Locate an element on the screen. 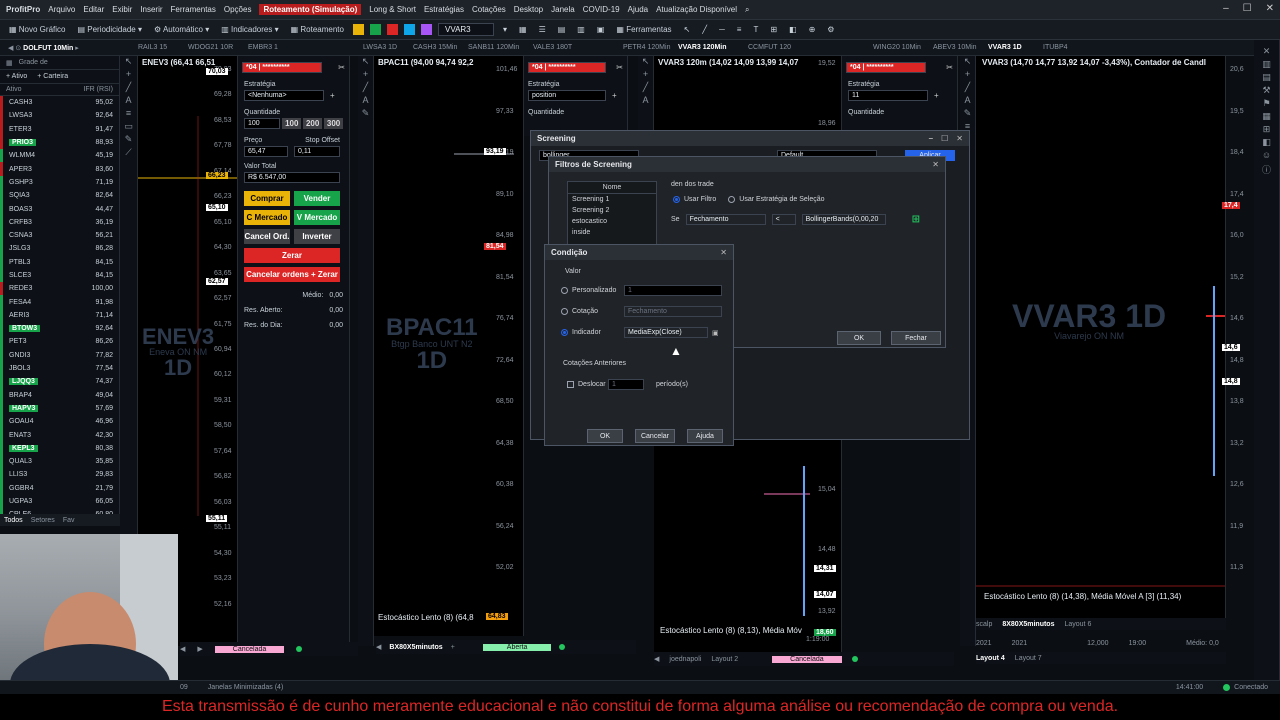 The height and width of the screenshot is (720, 1280). menu-inserir: Inserir is located at coordinates (151, 9).